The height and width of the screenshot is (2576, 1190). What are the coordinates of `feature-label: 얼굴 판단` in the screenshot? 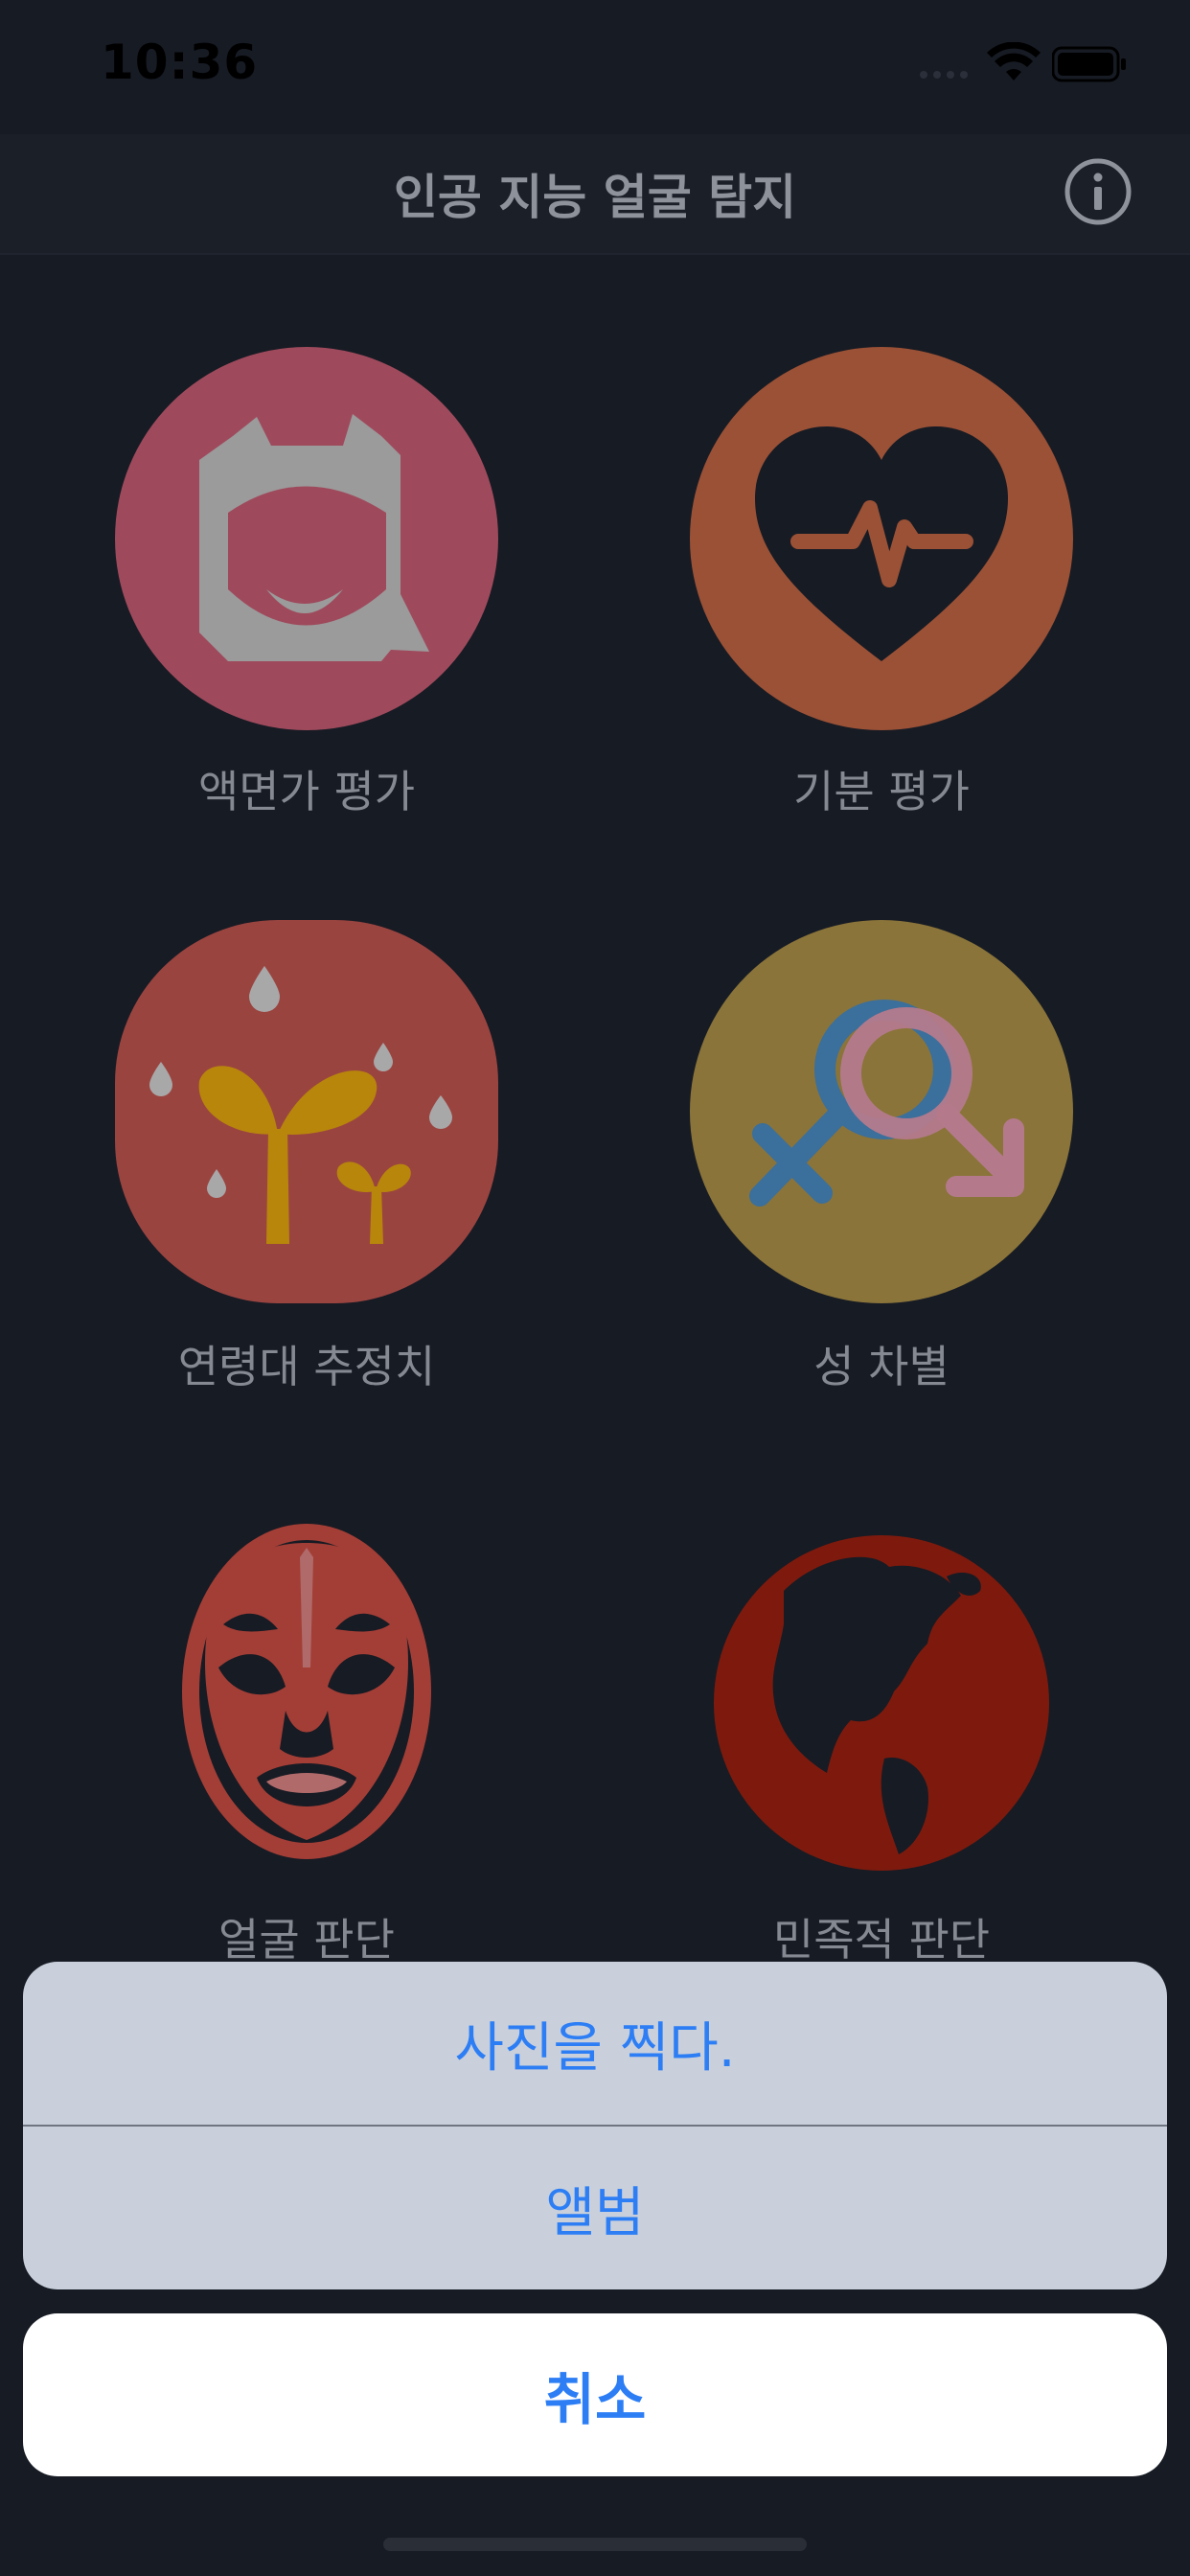 It's located at (307, 1940).